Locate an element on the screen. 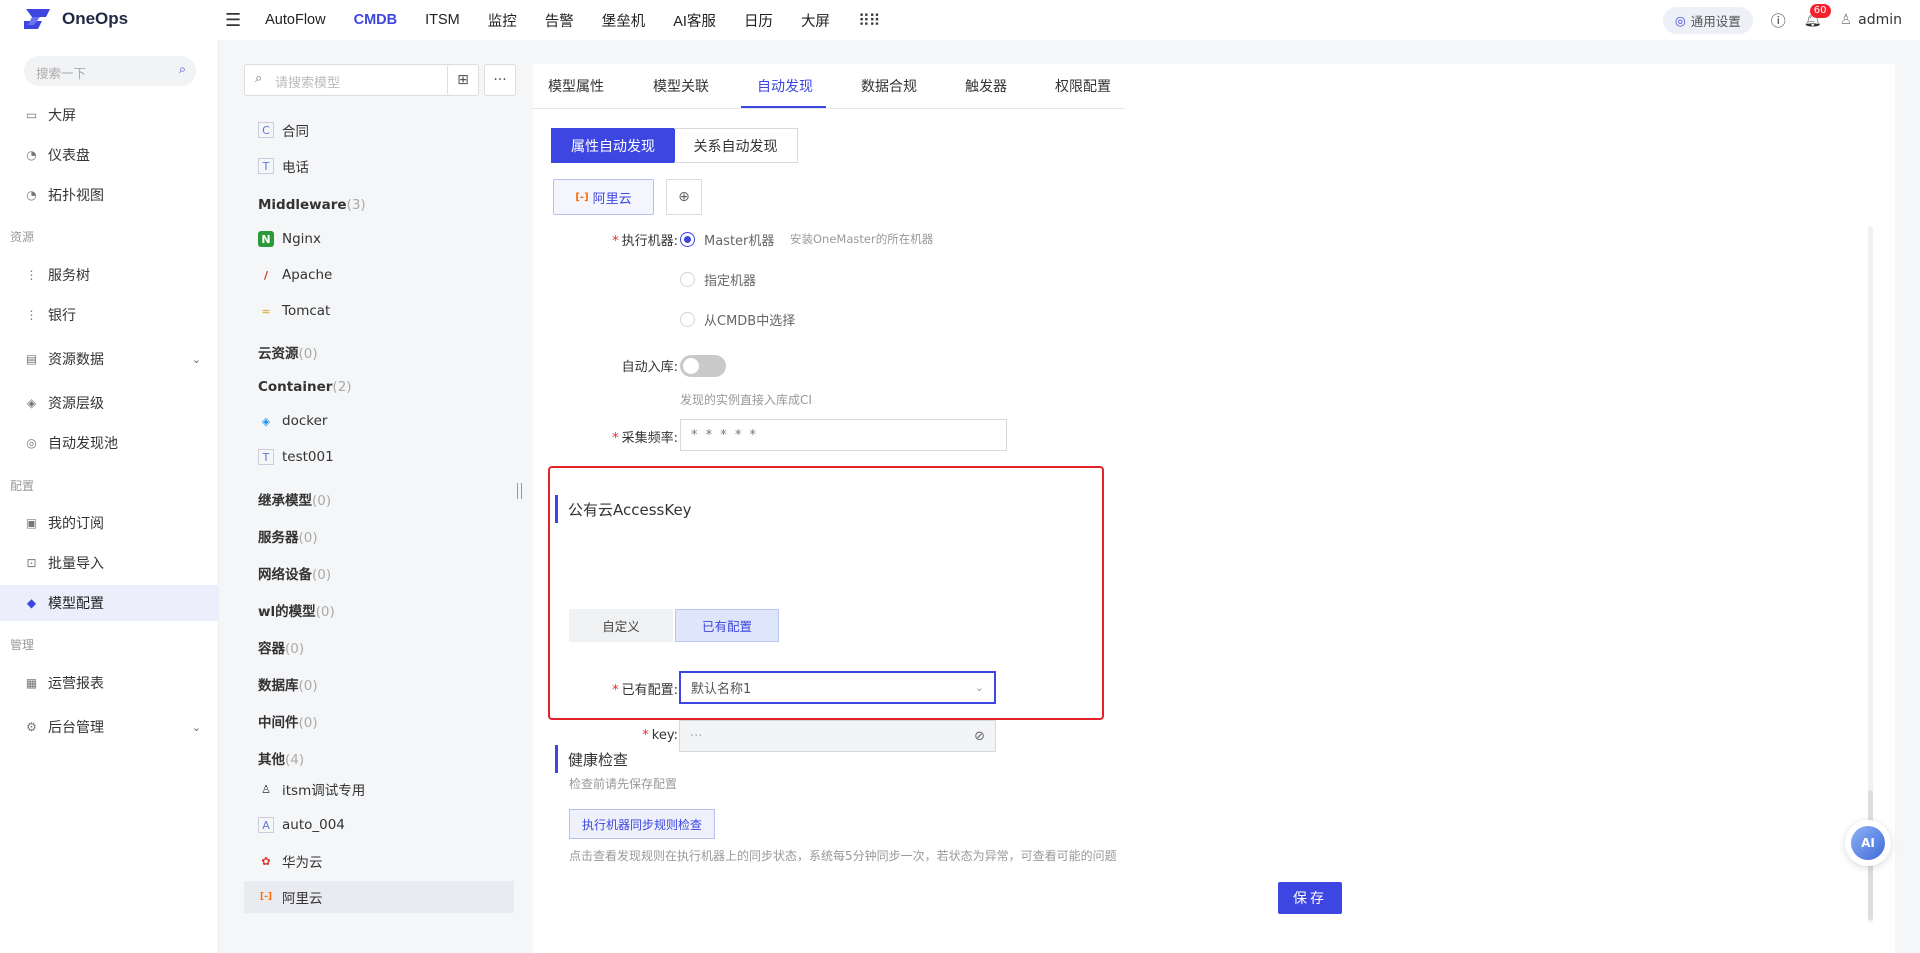 The height and width of the screenshot is (953, 1920). model-search-input: ⌕ 请搜索模型 is located at coordinates (351, 80).